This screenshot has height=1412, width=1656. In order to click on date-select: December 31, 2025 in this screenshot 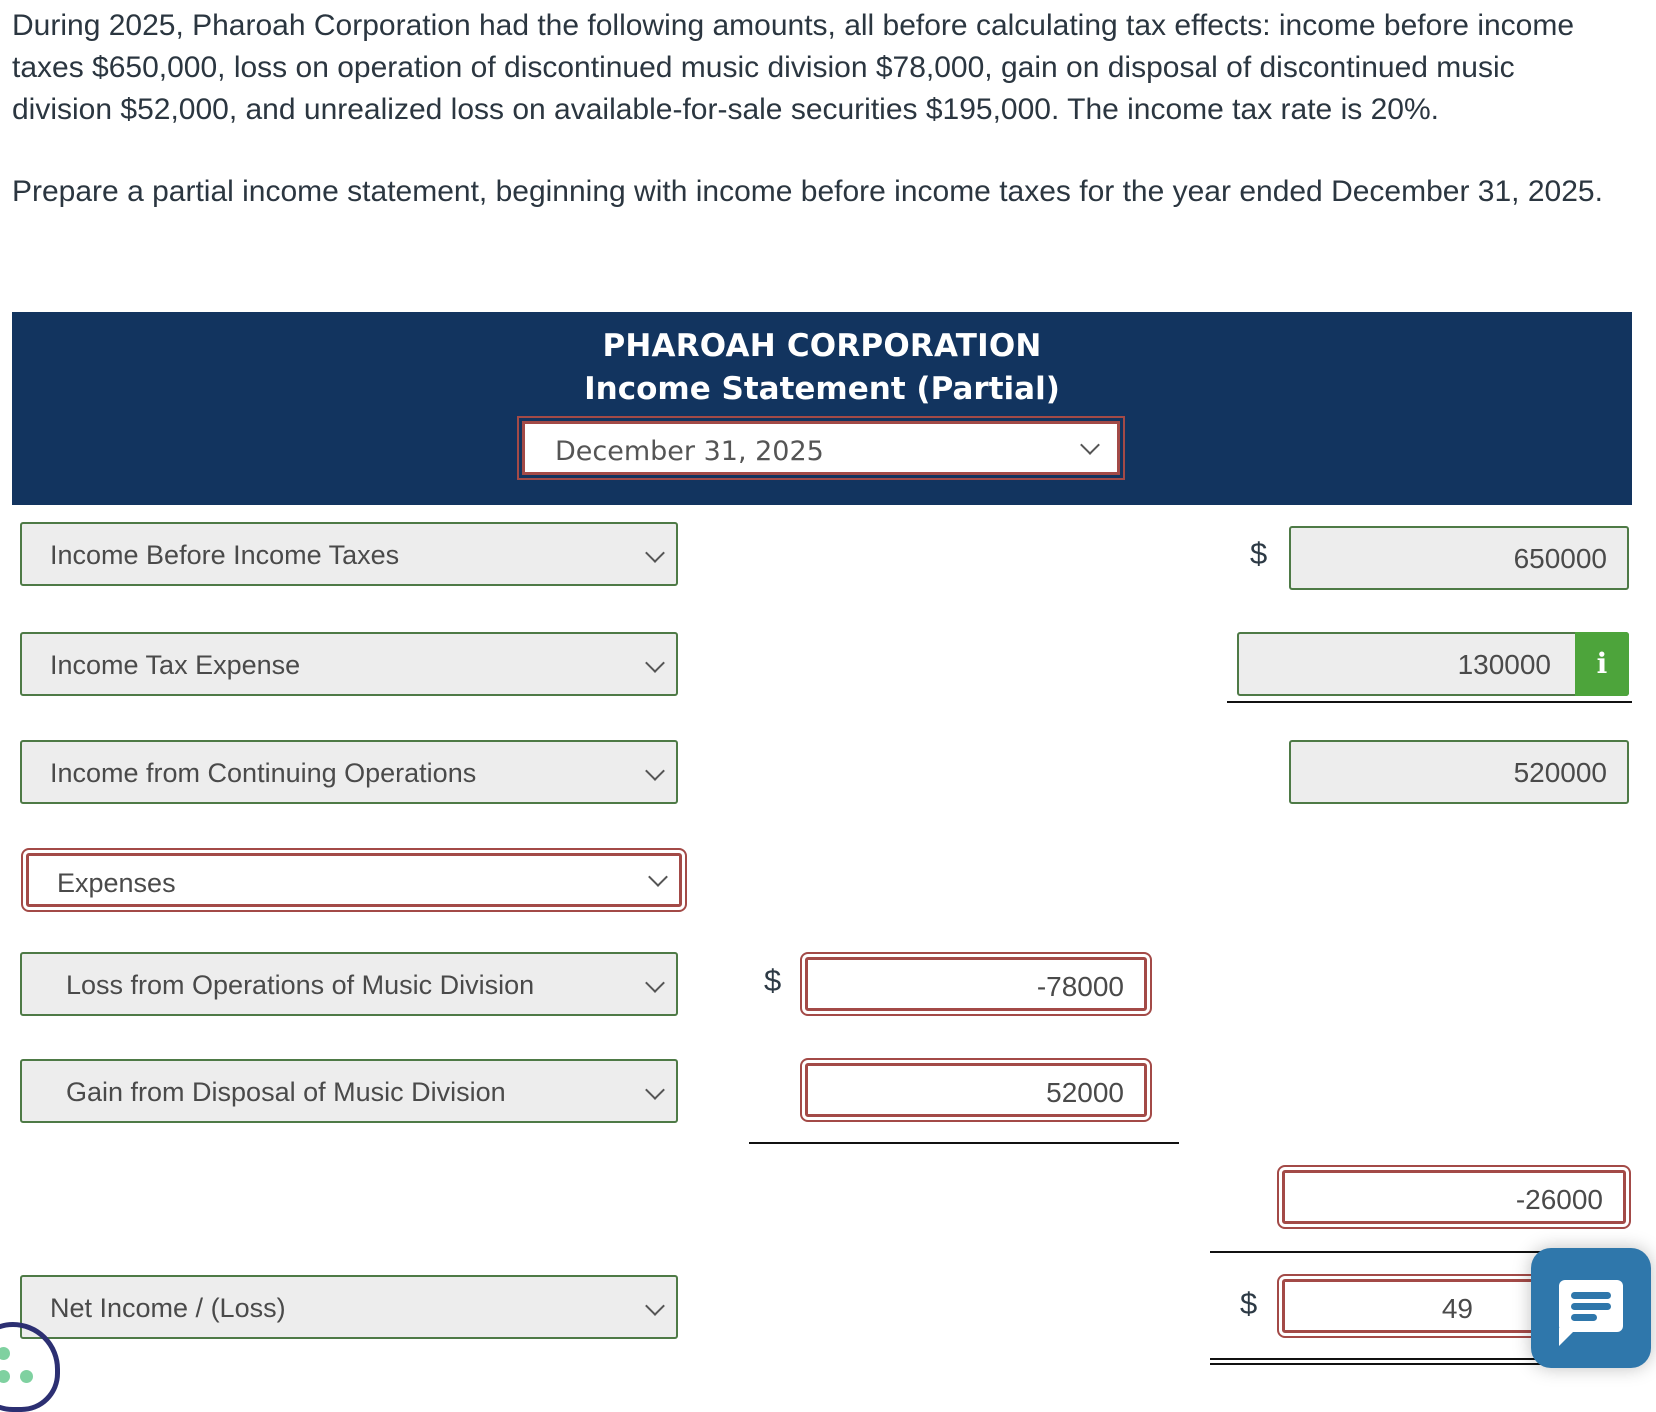, I will do `click(821, 448)`.